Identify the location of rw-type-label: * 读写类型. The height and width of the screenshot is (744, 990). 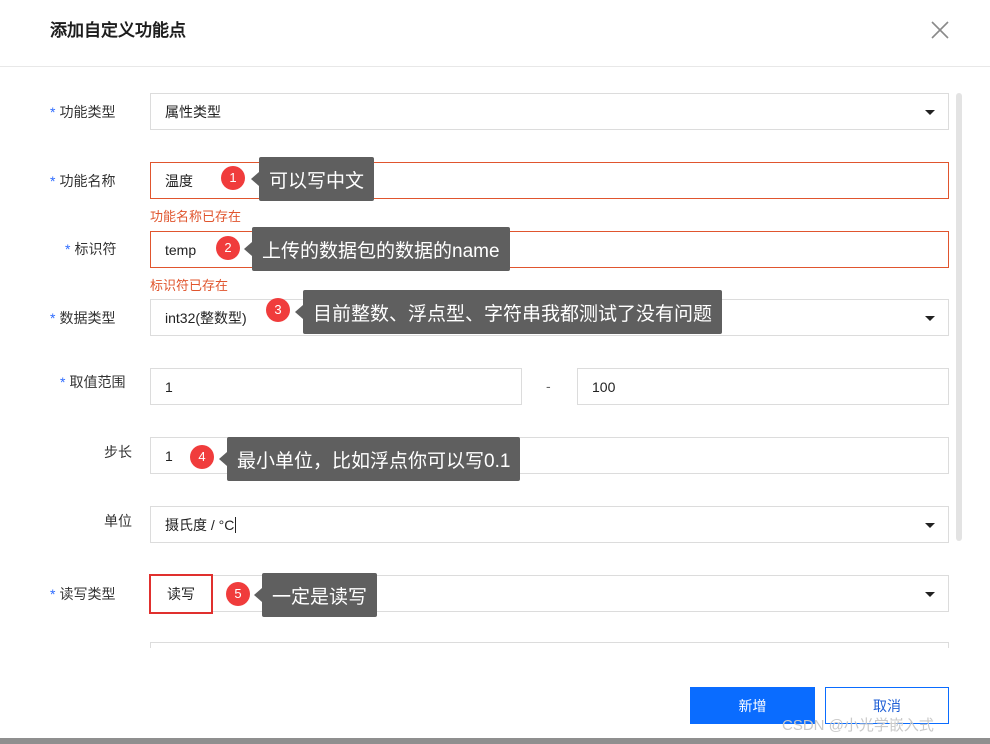
(83, 594).